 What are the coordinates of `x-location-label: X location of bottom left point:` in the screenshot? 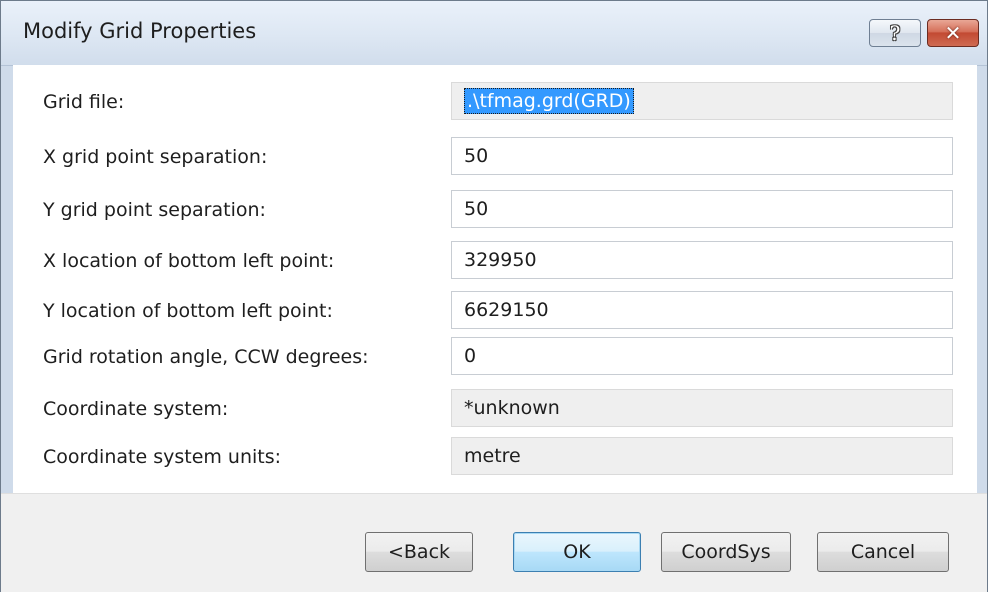 It's located at (189, 261).